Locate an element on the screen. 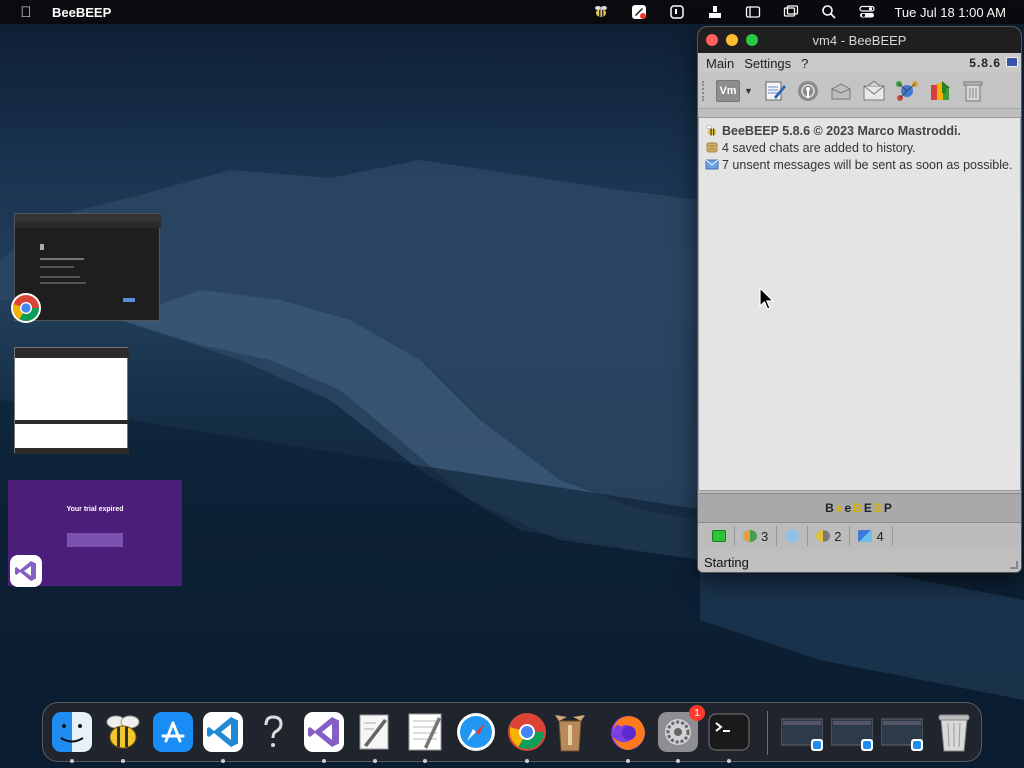 This screenshot has height=768, width=1024. banner-letter: P is located at coordinates (888, 508).